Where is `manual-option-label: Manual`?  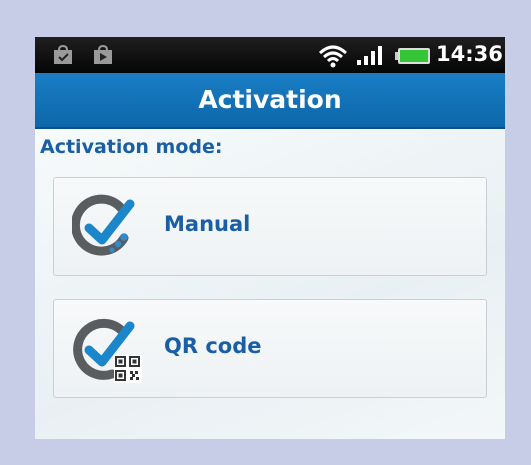
manual-option-label: Manual is located at coordinates (207, 224).